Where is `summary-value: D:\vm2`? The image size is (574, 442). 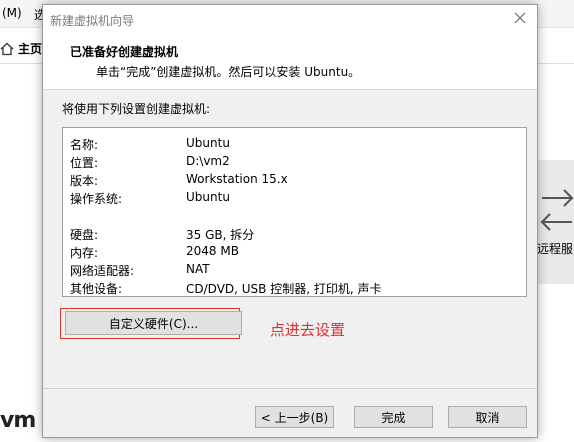 summary-value: D:\vm2 is located at coordinates (208, 161).